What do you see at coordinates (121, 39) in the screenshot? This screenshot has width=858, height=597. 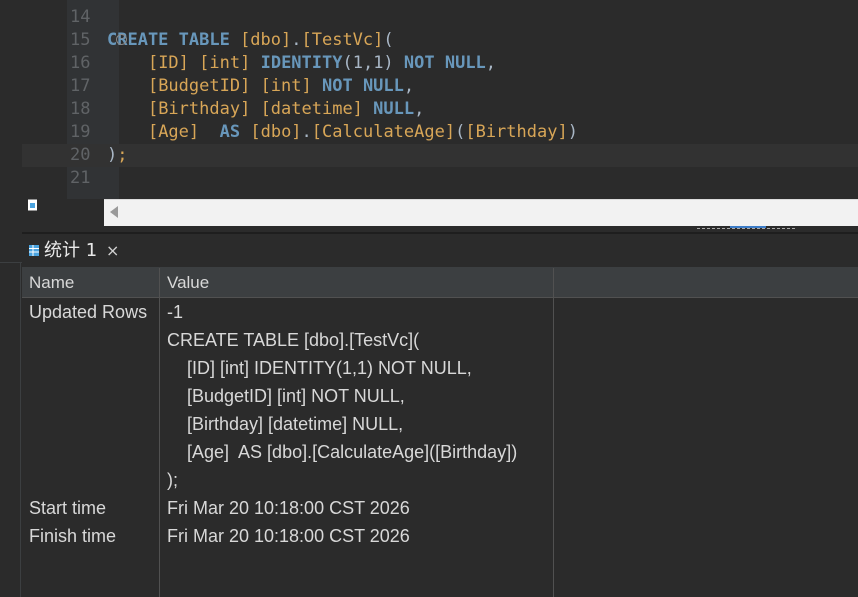 I see `fold-minus-icon: −` at bounding box center [121, 39].